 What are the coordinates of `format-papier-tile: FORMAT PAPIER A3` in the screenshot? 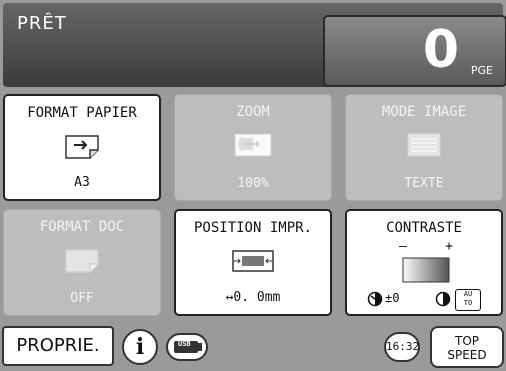 It's located at (82, 147).